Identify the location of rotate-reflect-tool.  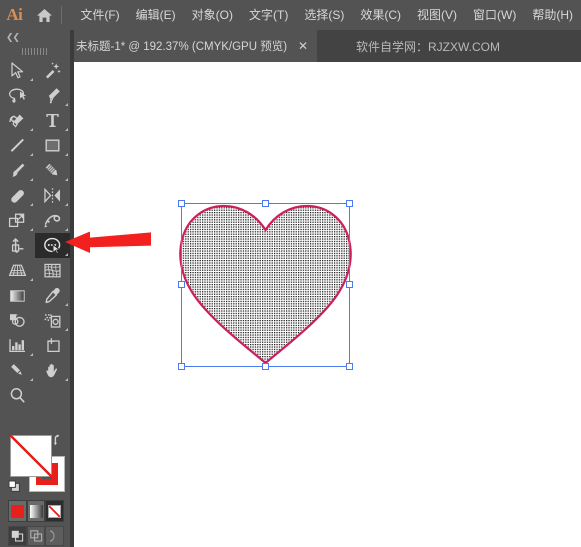
(52, 195).